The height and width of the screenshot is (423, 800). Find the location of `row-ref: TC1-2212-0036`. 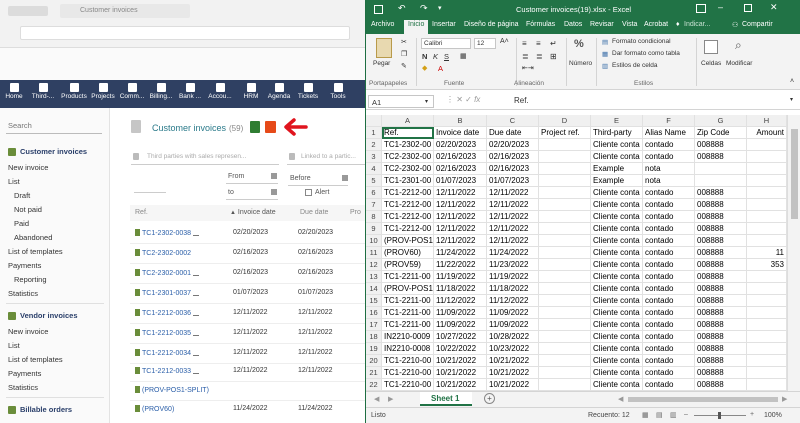

row-ref: TC1-2212-0036 is located at coordinates (166, 313).